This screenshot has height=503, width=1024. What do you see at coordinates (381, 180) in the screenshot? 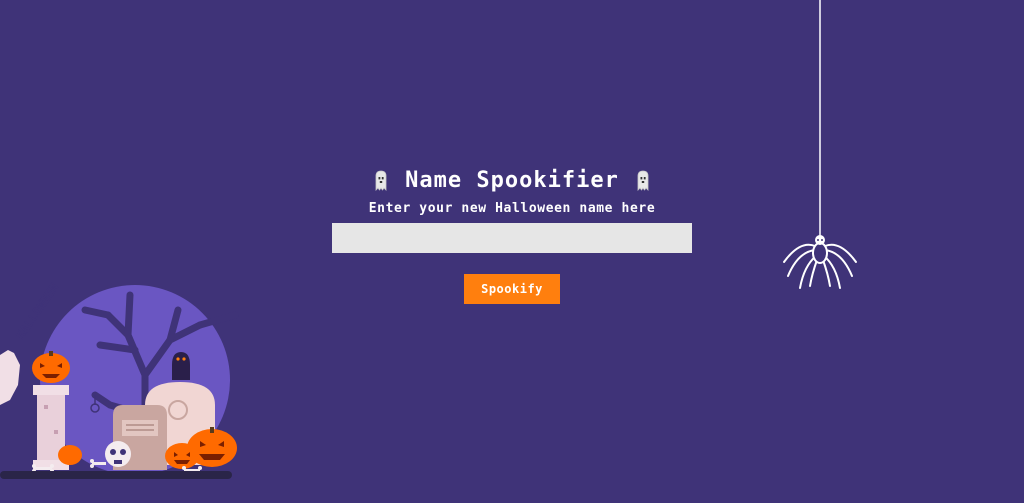
I see `ghost-icon-left` at bounding box center [381, 180].